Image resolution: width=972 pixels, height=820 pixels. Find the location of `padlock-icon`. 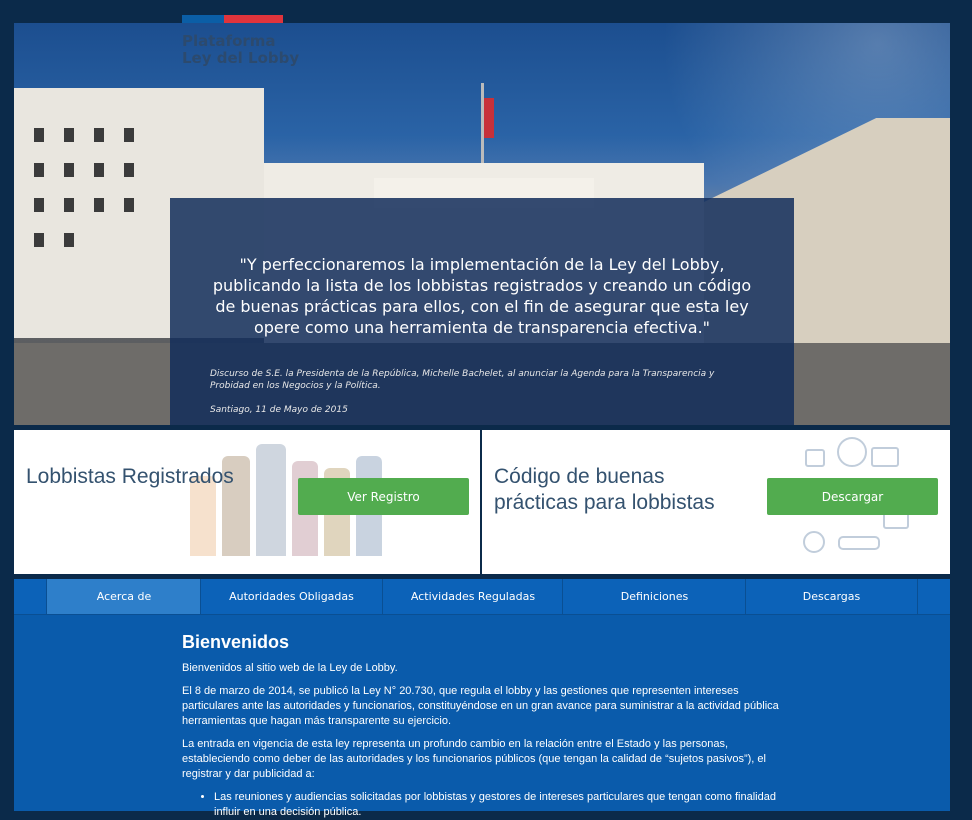

padlock-icon is located at coordinates (815, 458).